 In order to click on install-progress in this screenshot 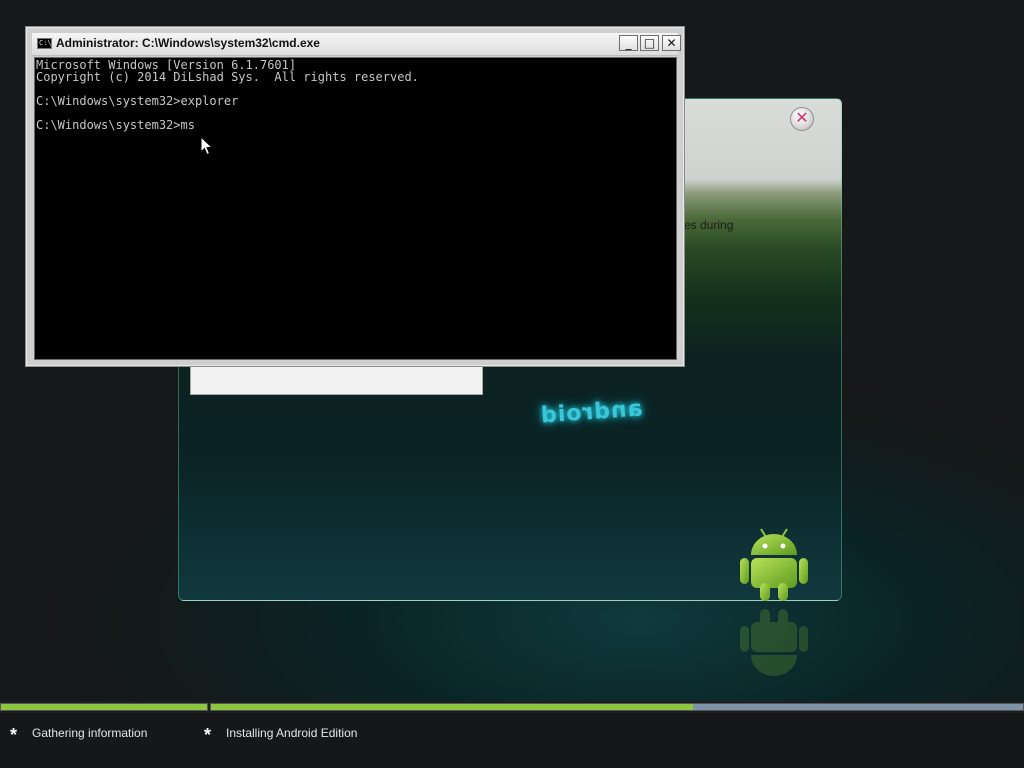, I will do `click(512, 707)`.